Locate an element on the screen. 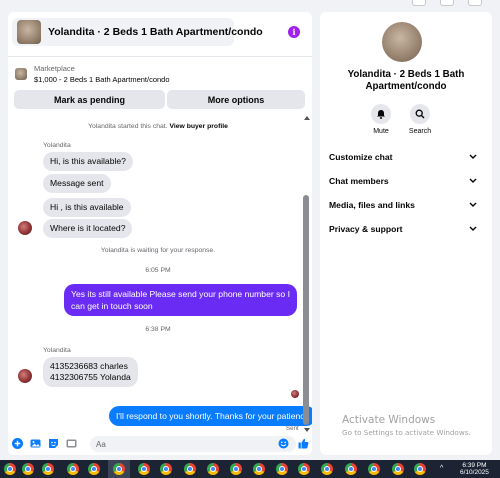  listing-avatar is located at coordinates (402, 42).